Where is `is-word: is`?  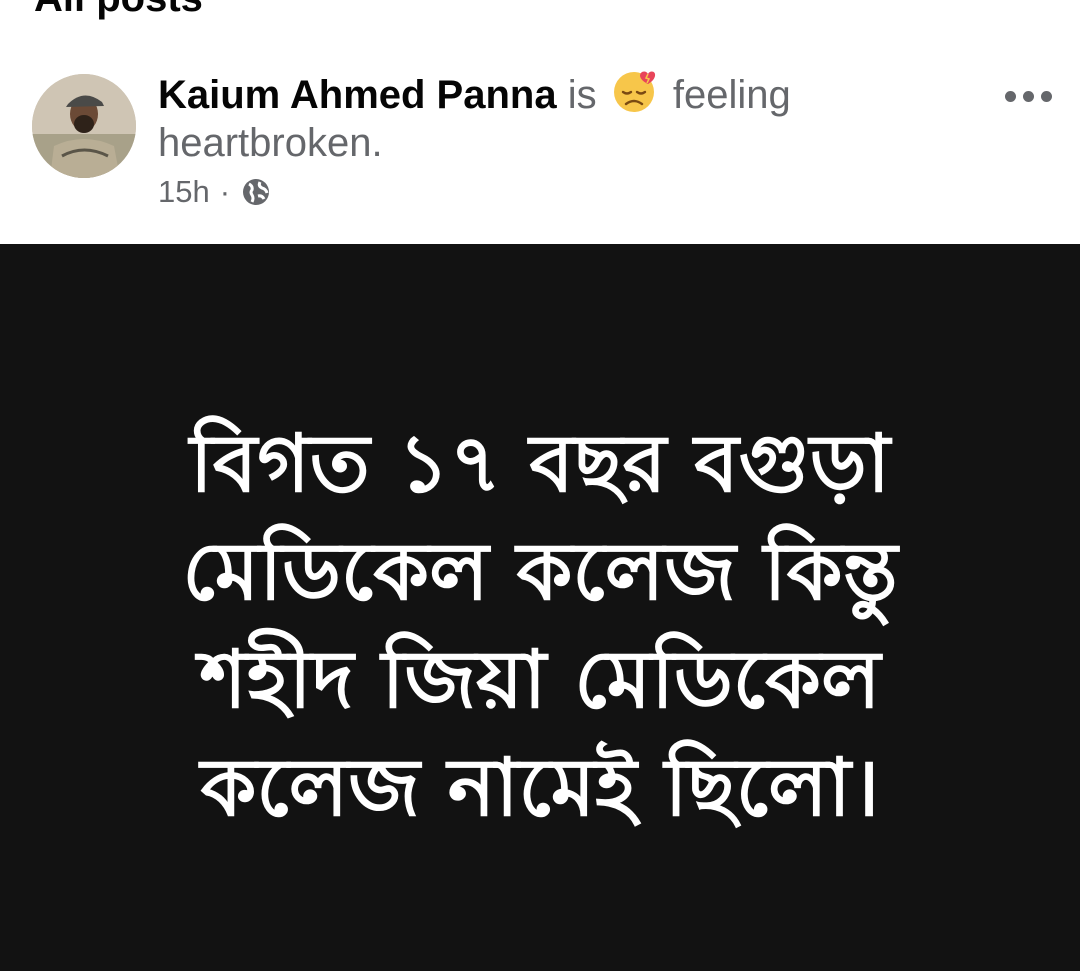
is-word: is is located at coordinates (582, 95).